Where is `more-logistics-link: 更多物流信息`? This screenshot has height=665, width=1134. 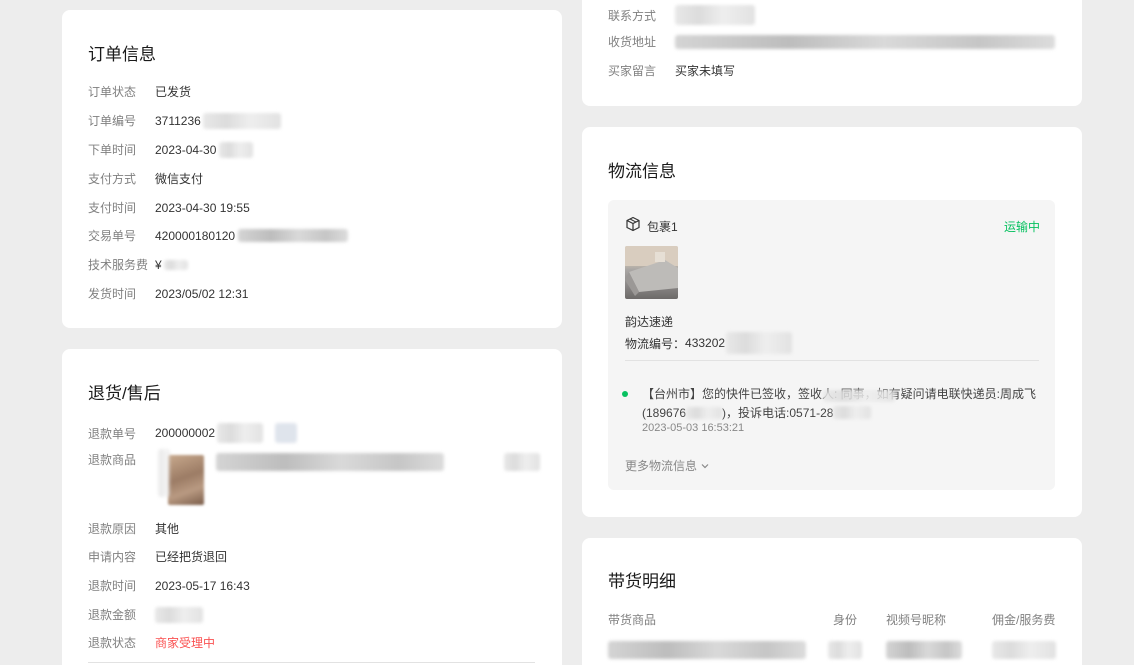
more-logistics-link: 更多物流信息 is located at coordinates (667, 465).